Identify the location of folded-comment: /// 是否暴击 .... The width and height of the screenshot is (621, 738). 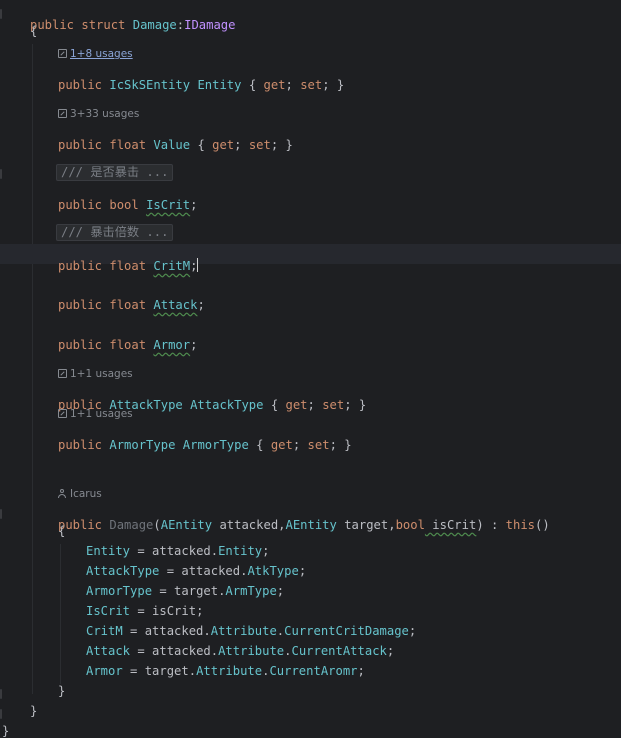
(115, 172).